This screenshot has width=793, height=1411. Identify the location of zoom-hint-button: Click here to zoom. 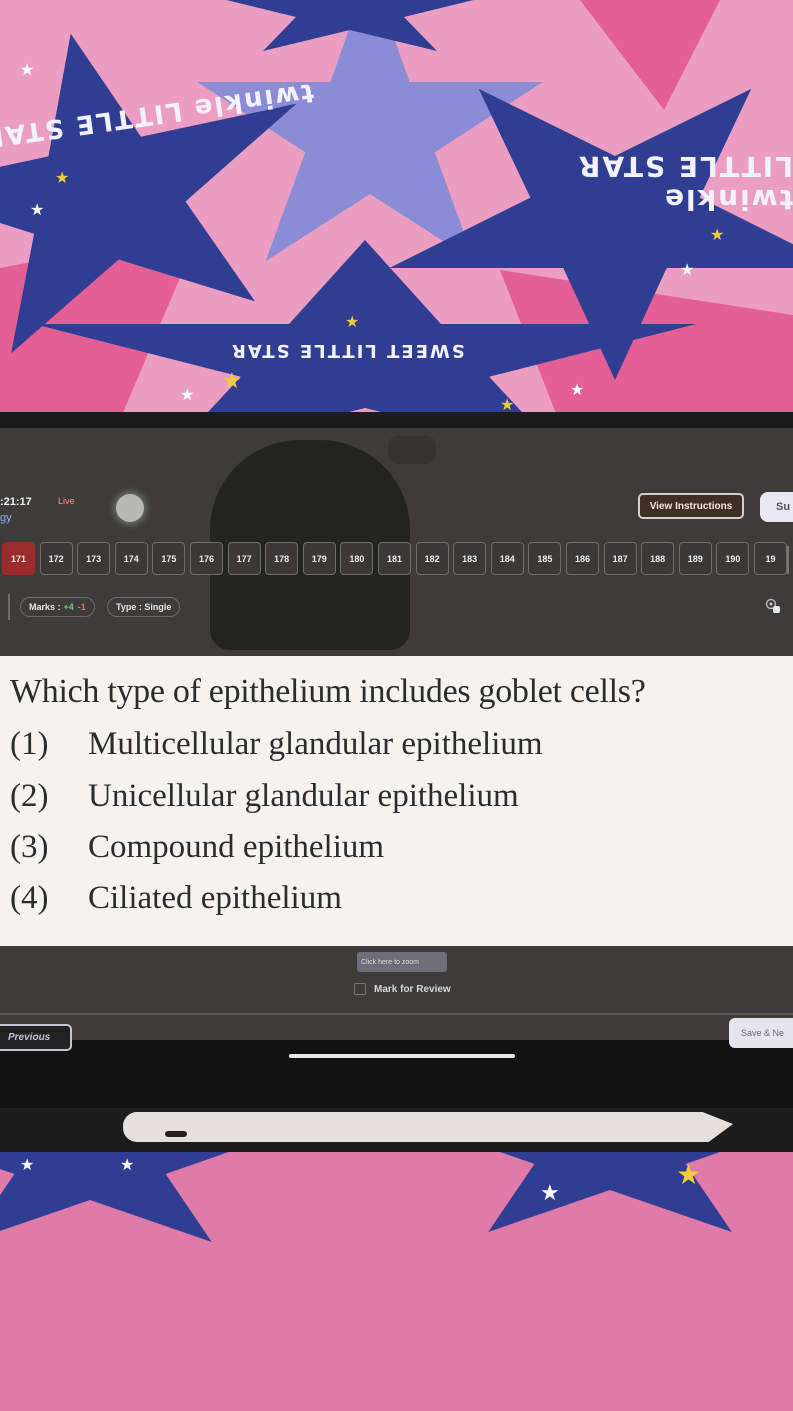
(402, 962).